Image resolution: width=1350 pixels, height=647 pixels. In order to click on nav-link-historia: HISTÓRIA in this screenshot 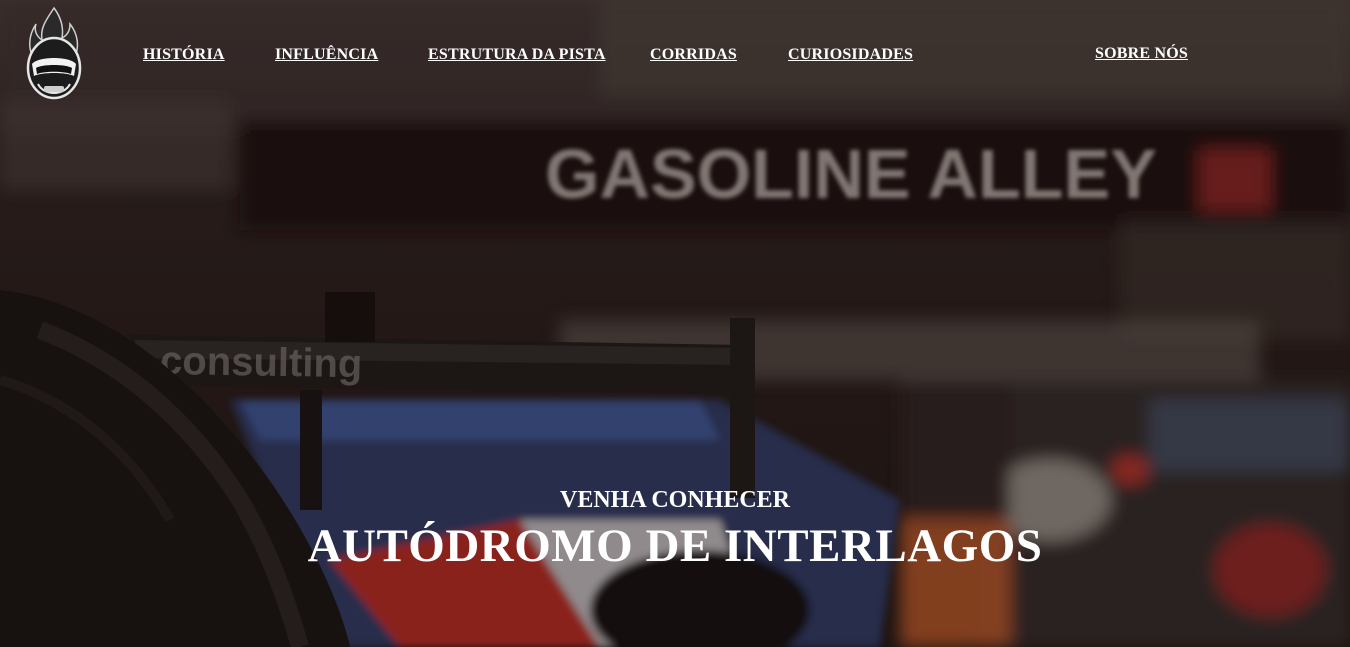, I will do `click(184, 55)`.